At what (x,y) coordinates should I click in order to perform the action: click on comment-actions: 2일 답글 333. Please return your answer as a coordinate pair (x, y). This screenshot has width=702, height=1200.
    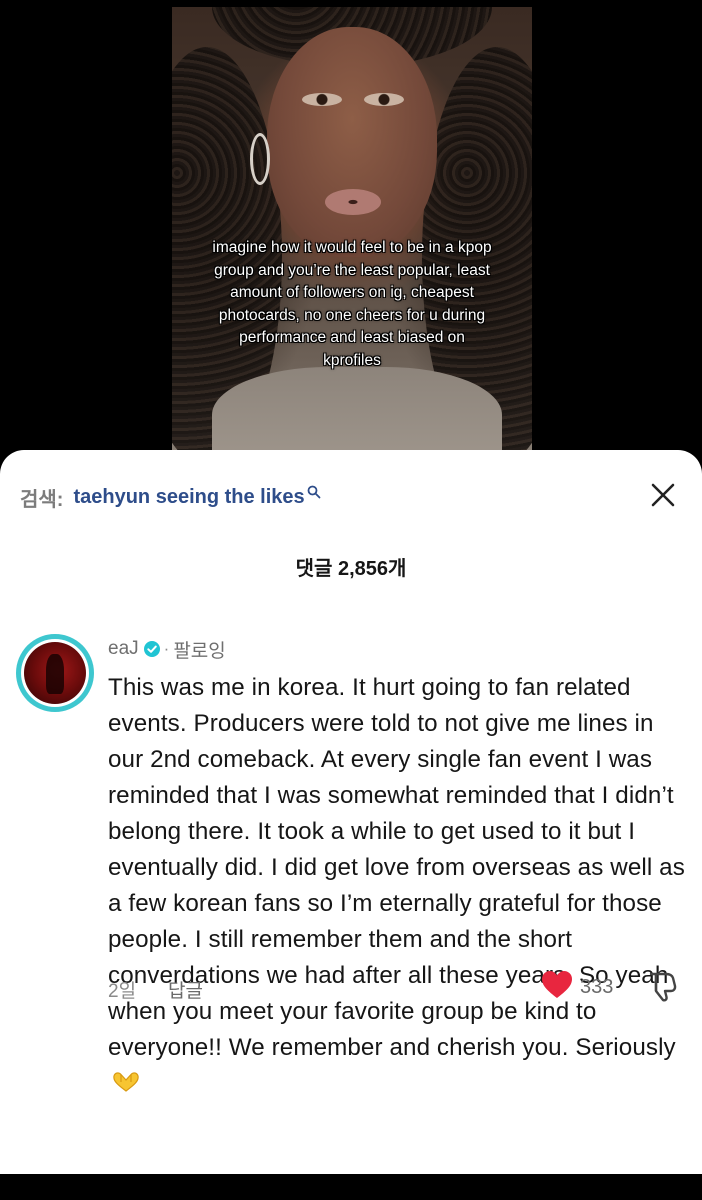
    Looking at the image, I should click on (351, 988).